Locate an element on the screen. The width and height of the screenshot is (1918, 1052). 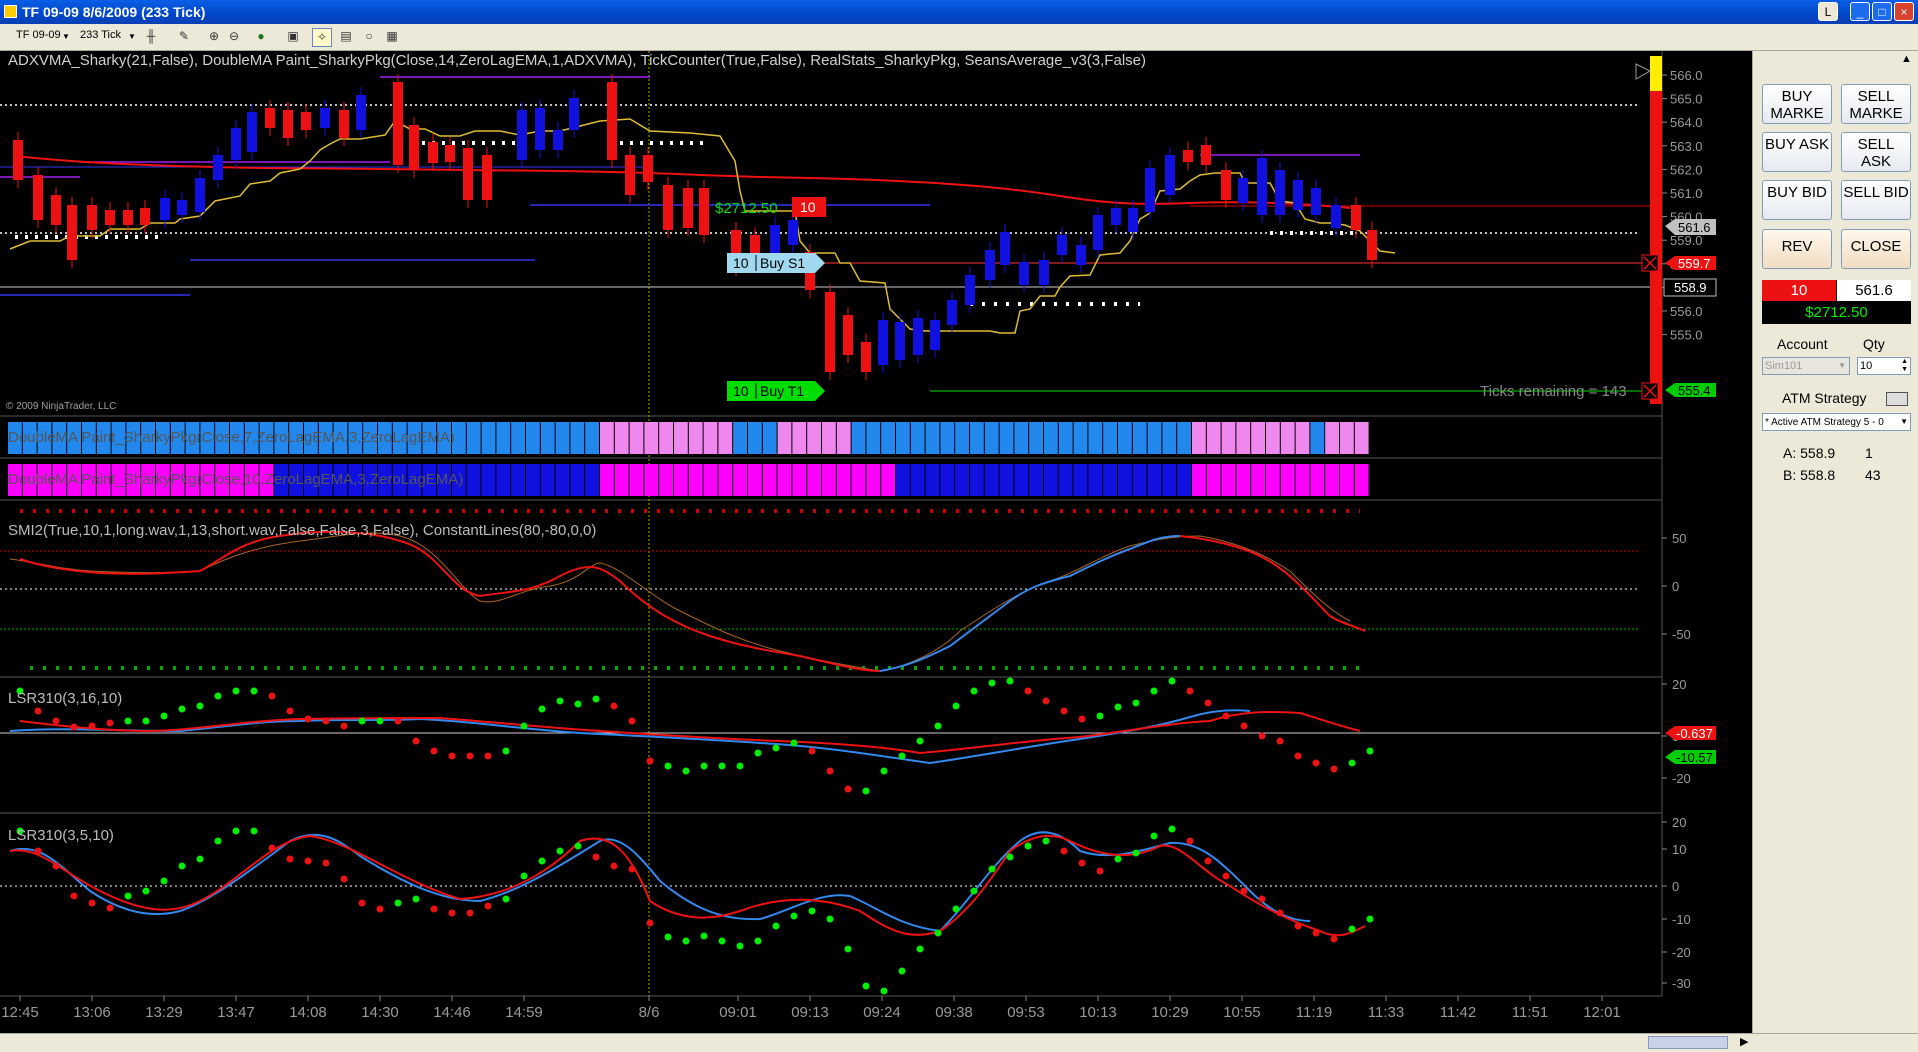
buy-s1-order-tag: 10 Buy S1 is located at coordinates (776, 263).